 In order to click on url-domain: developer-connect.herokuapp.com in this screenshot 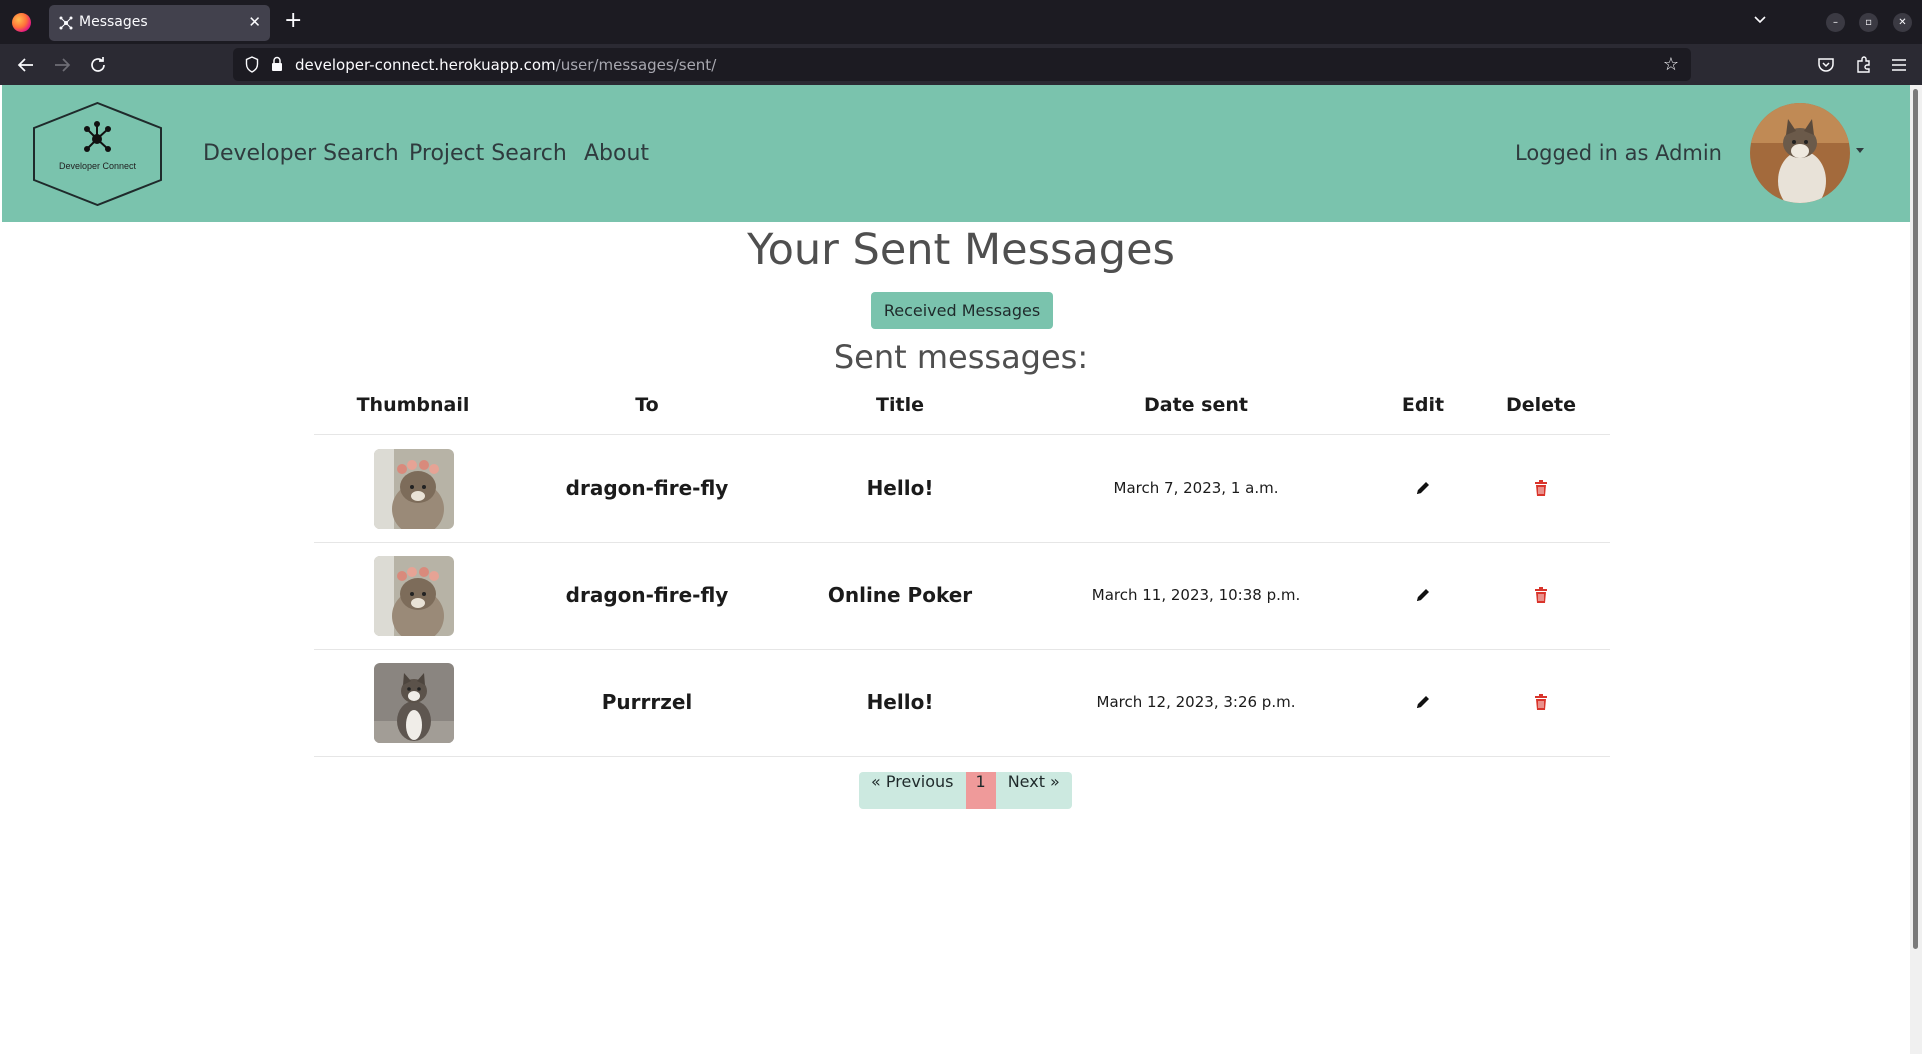, I will do `click(425, 65)`.